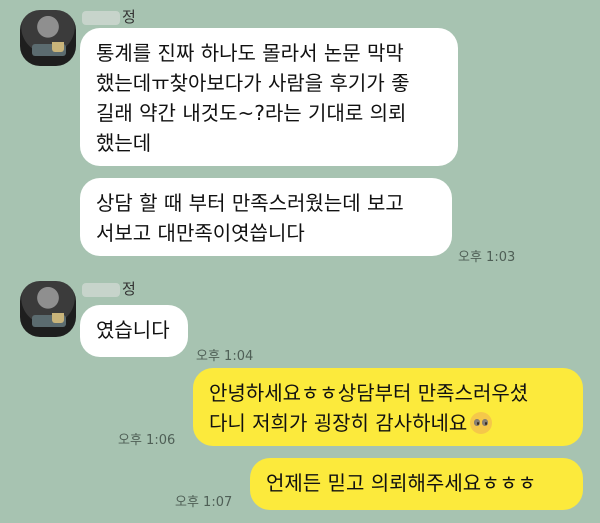 This screenshot has height=523, width=600. I want to click on incoming-message-bubble: 였습니다, so click(134, 331).